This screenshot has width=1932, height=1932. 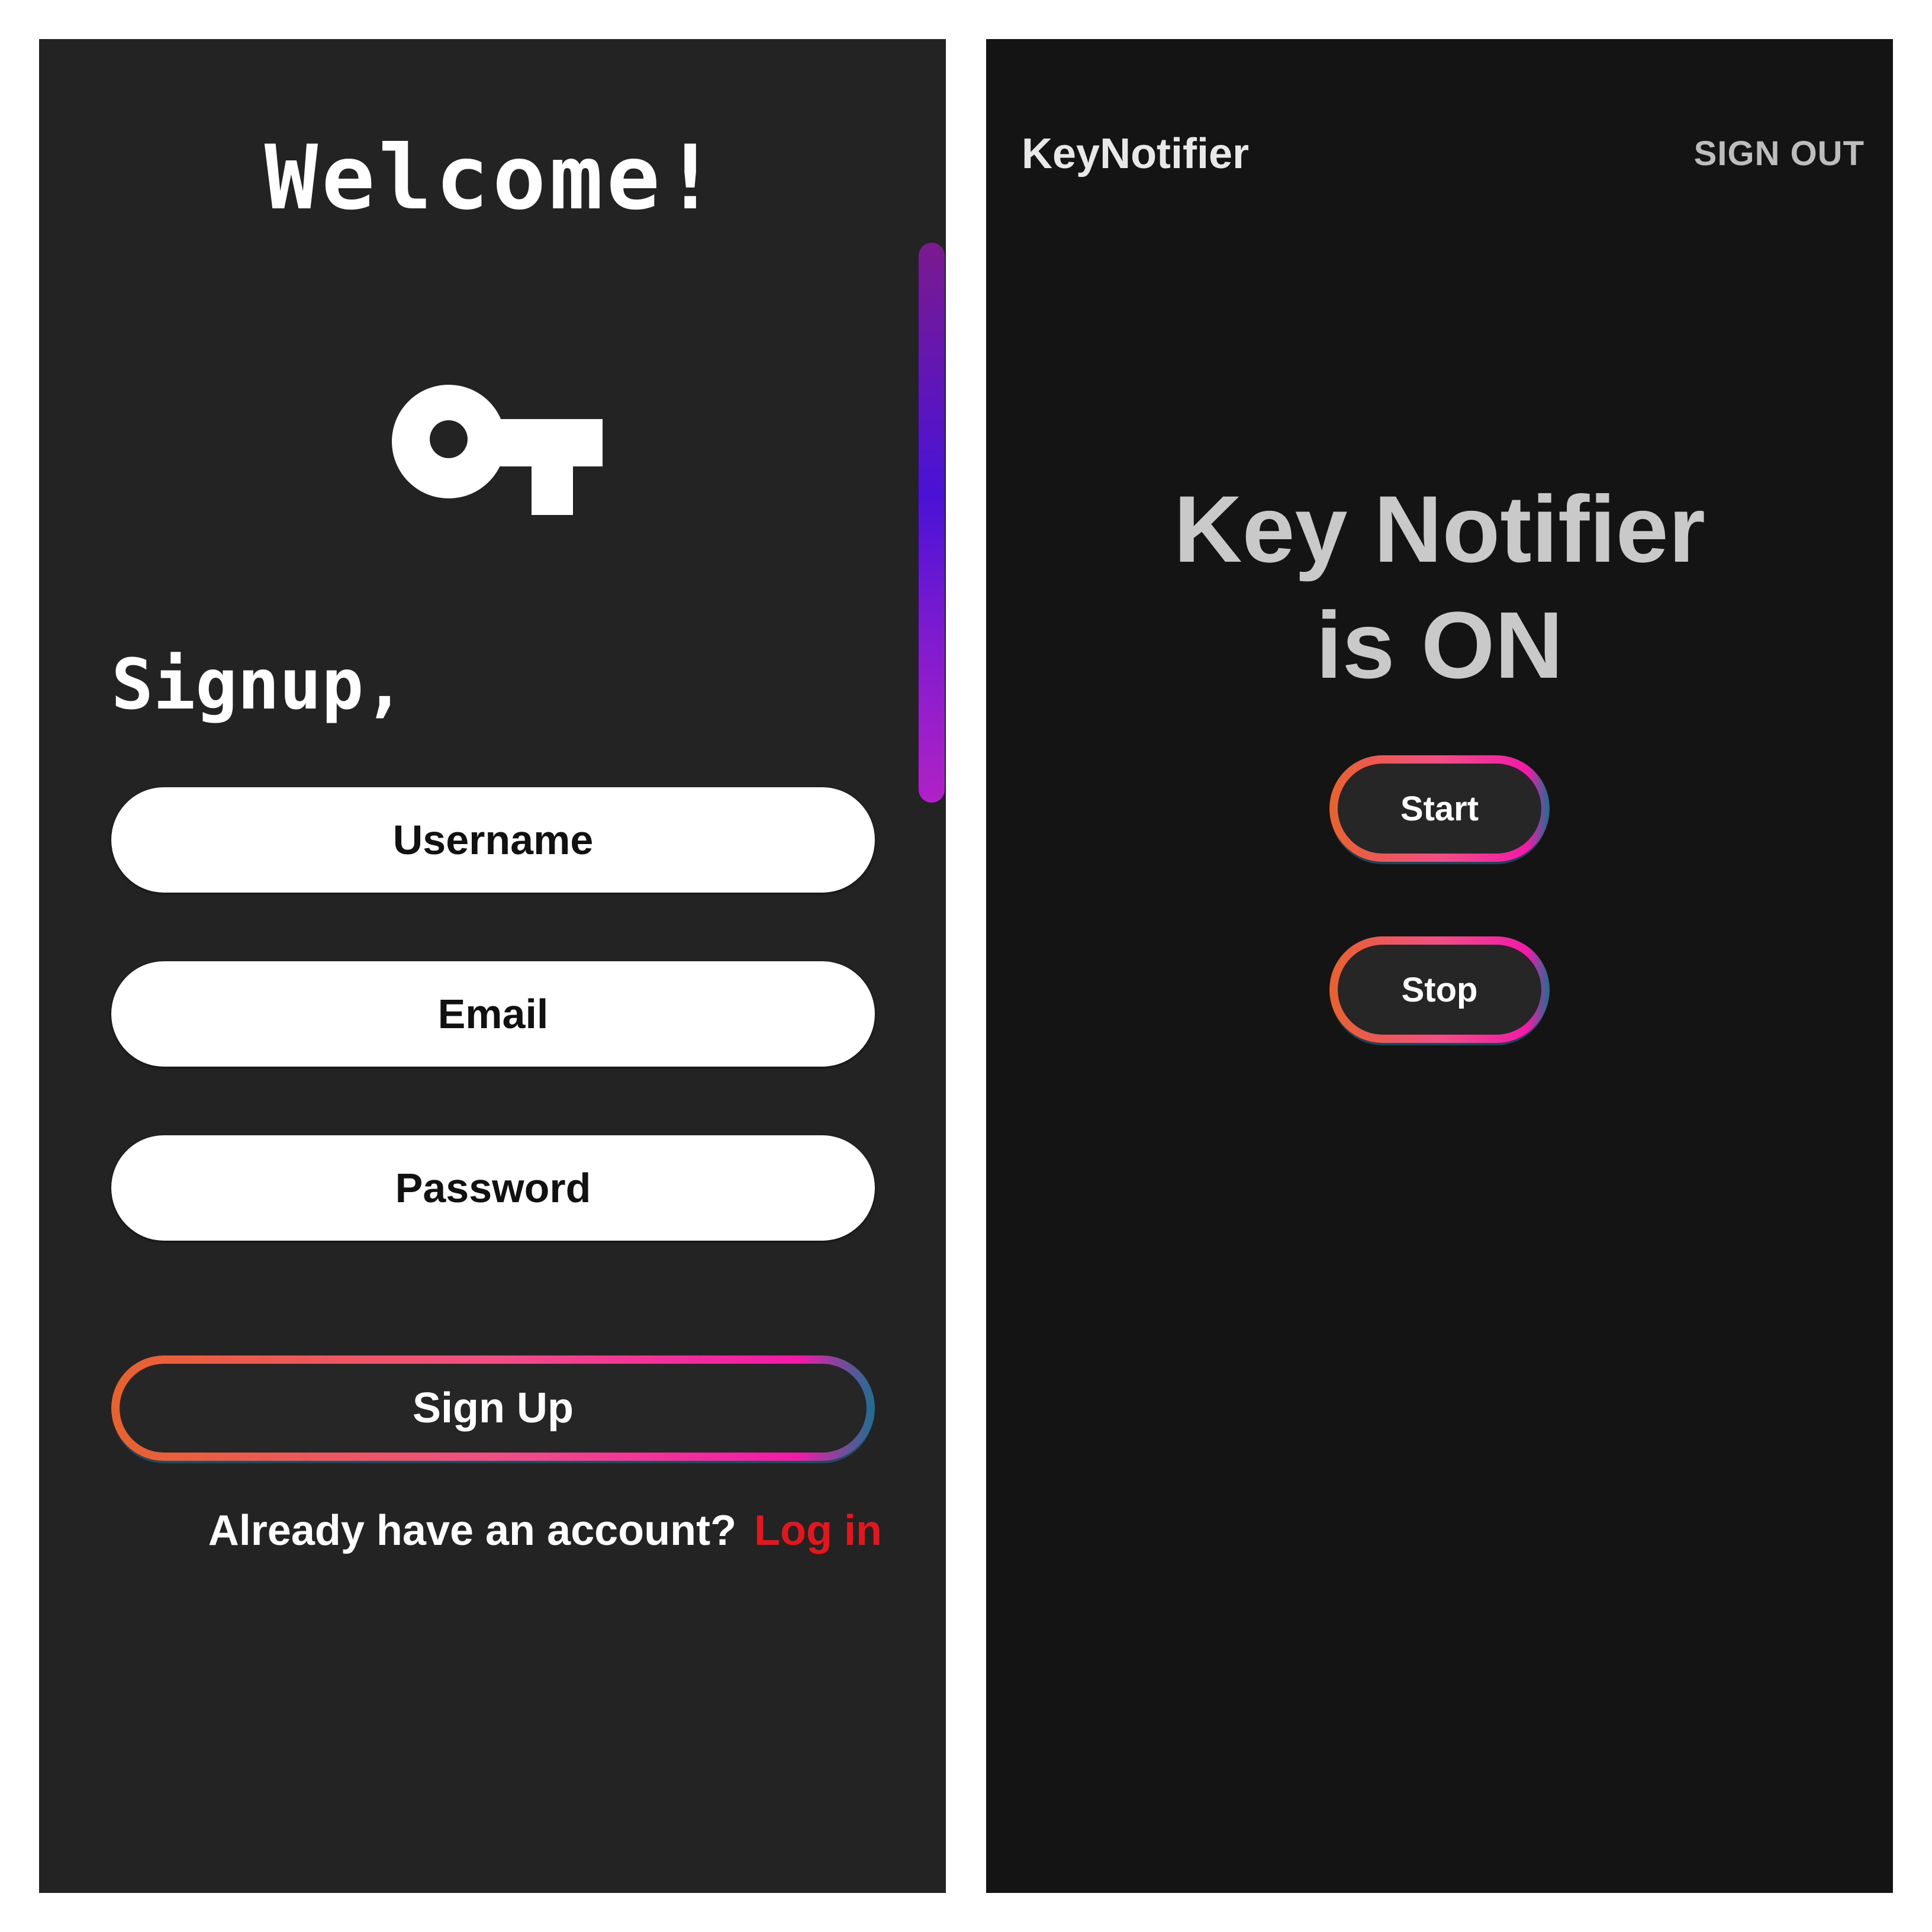 I want to click on status-line-2: is ON, so click(x=1440, y=645).